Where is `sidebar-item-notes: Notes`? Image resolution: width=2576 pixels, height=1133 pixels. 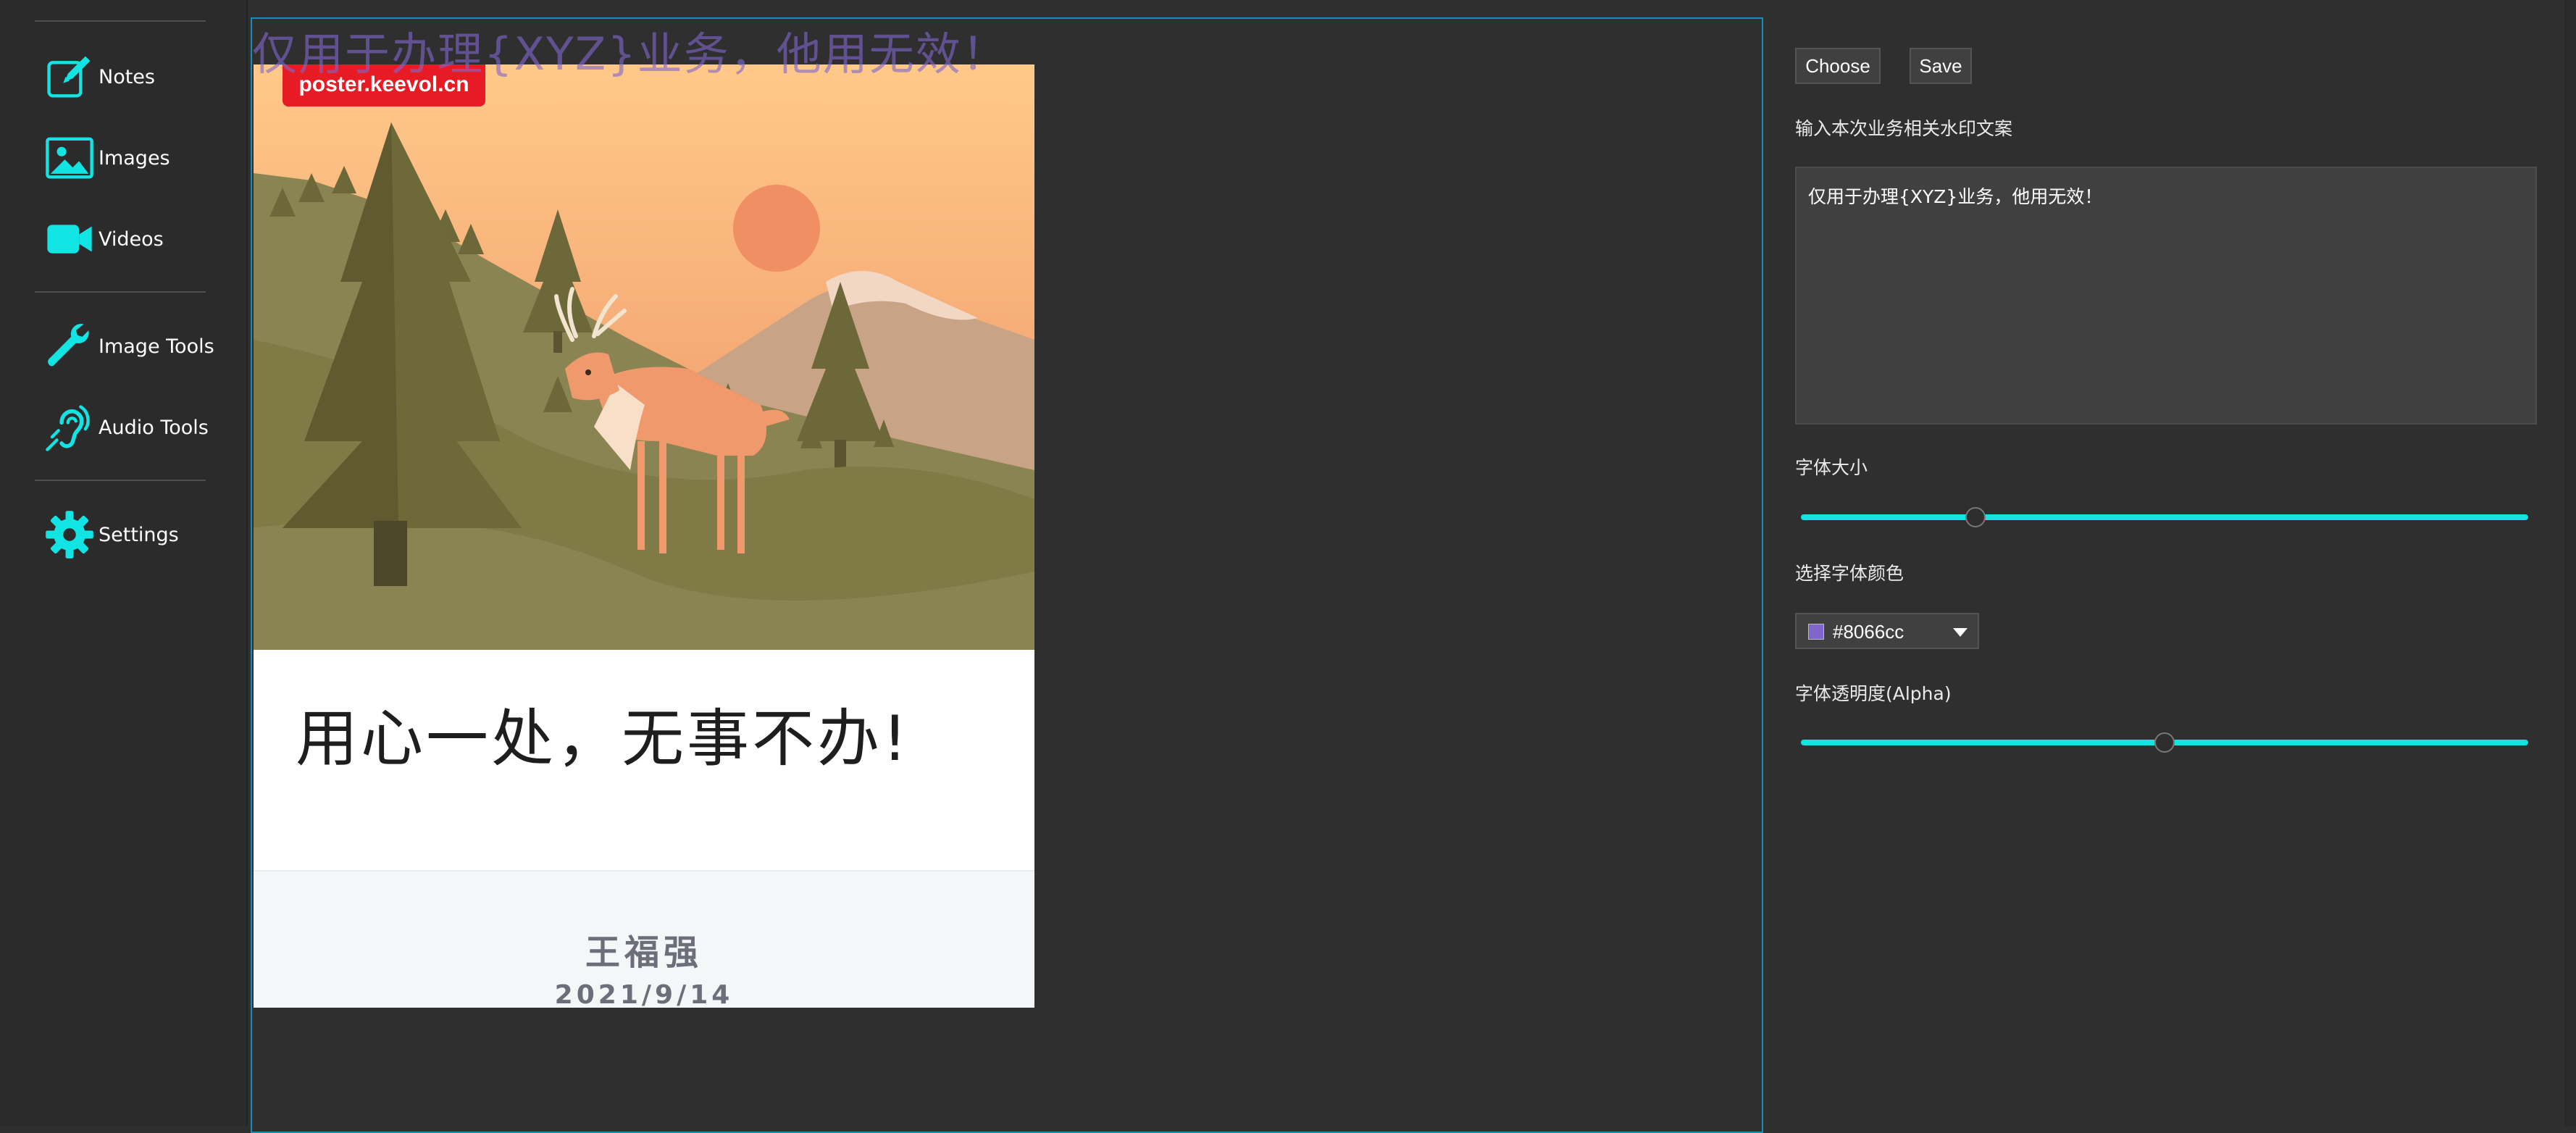
sidebar-item-notes: Notes is located at coordinates (140, 76).